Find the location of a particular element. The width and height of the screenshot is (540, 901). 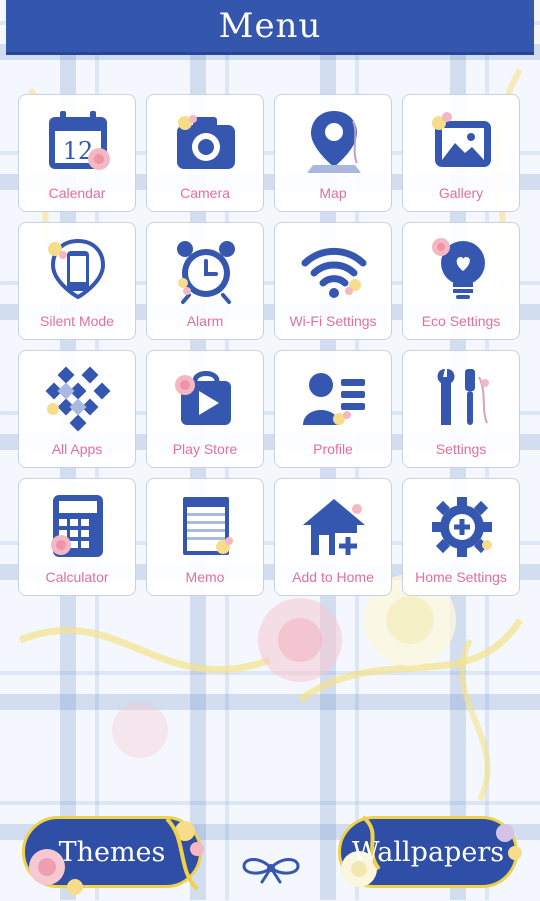

tile-label: Eco Settings is located at coordinates (461, 321).